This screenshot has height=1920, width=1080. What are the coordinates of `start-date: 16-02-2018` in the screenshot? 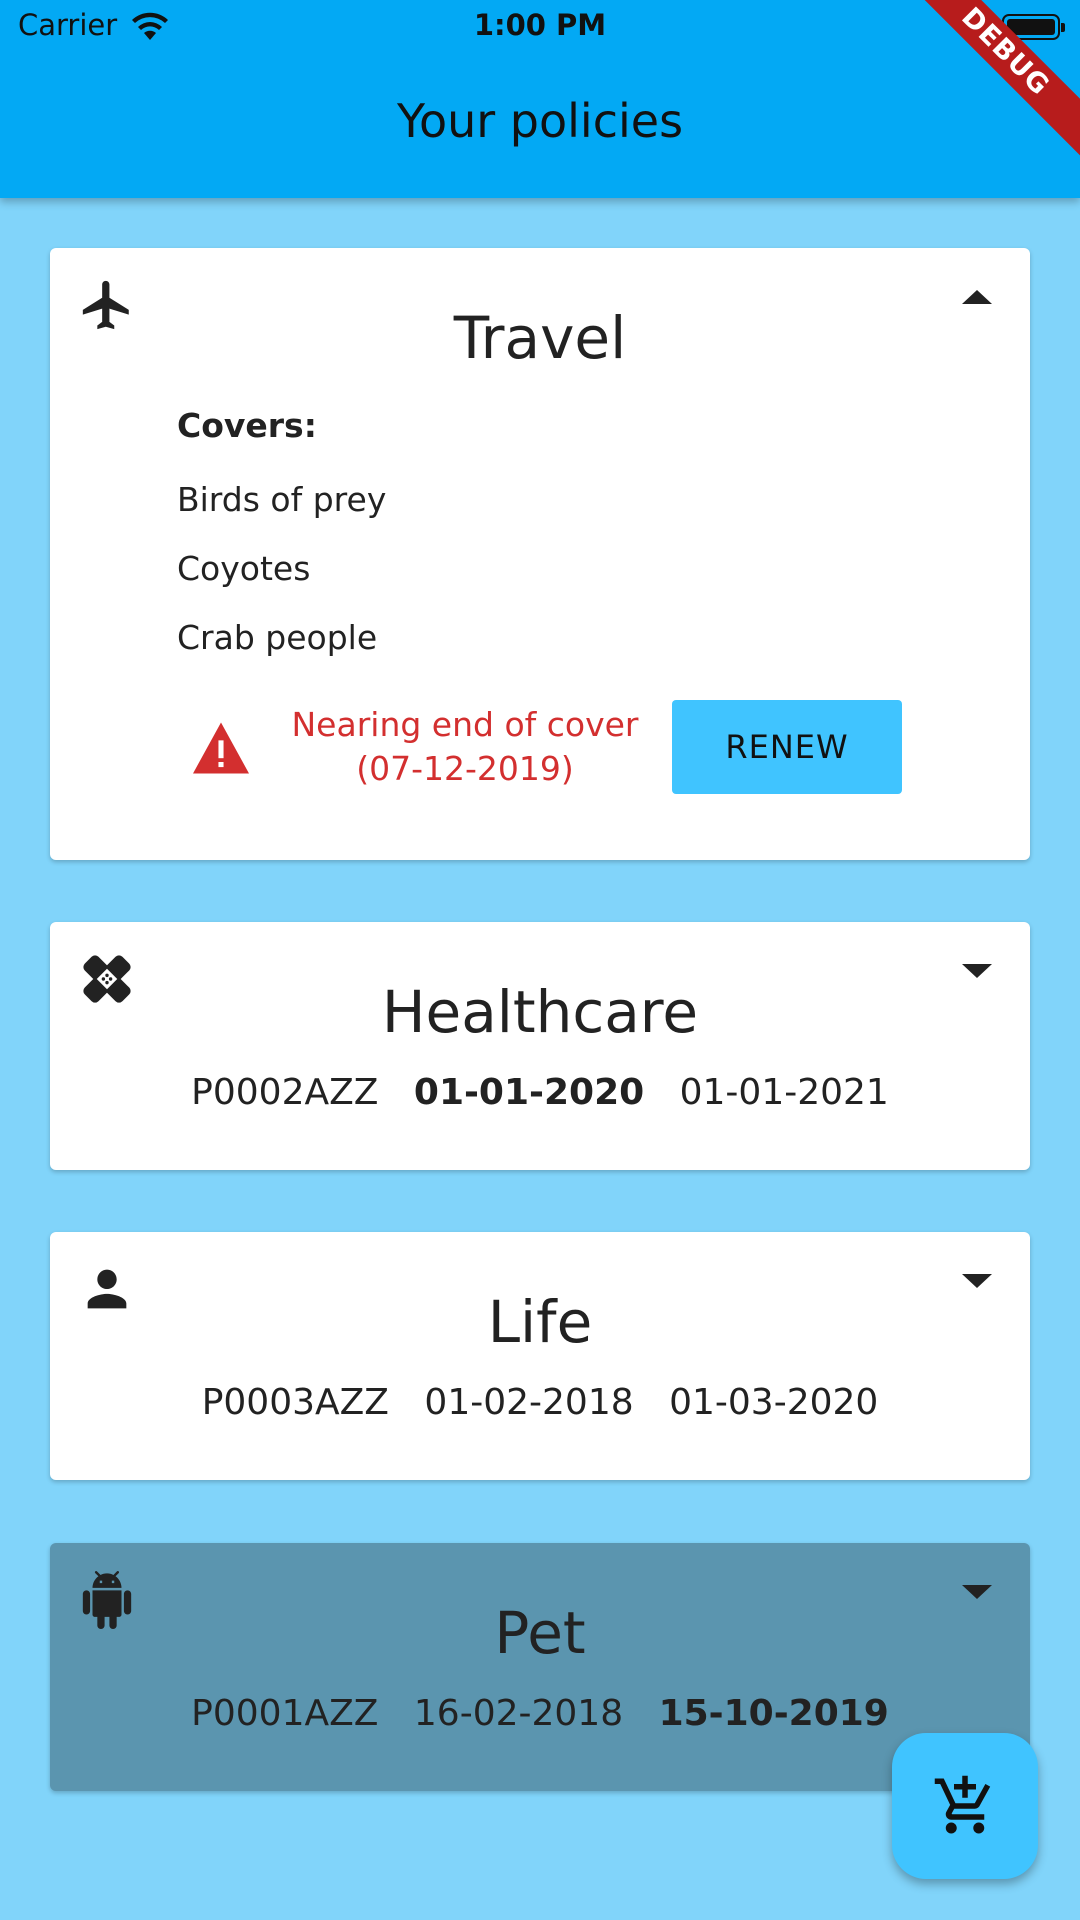 It's located at (518, 1713).